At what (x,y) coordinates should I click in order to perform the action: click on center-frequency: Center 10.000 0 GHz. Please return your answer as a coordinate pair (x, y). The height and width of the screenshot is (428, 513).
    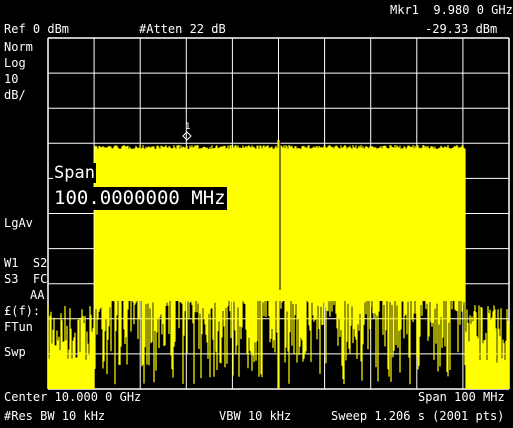
    Looking at the image, I should click on (73, 397).